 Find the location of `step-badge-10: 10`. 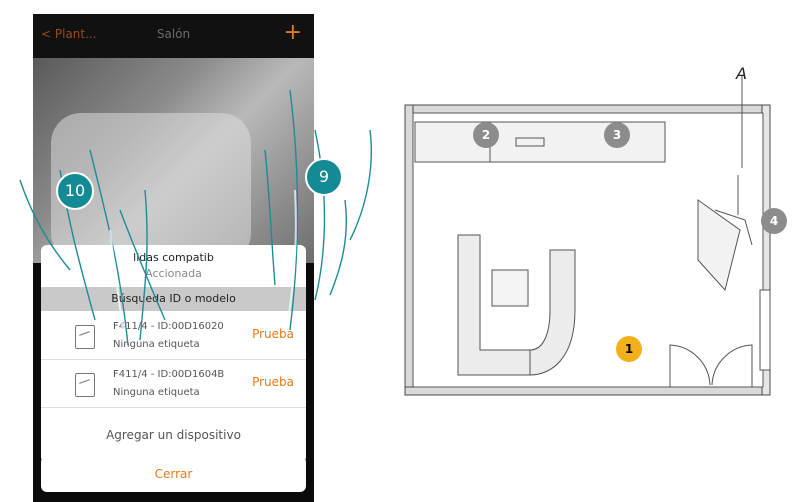

step-badge-10: 10 is located at coordinates (75, 191).